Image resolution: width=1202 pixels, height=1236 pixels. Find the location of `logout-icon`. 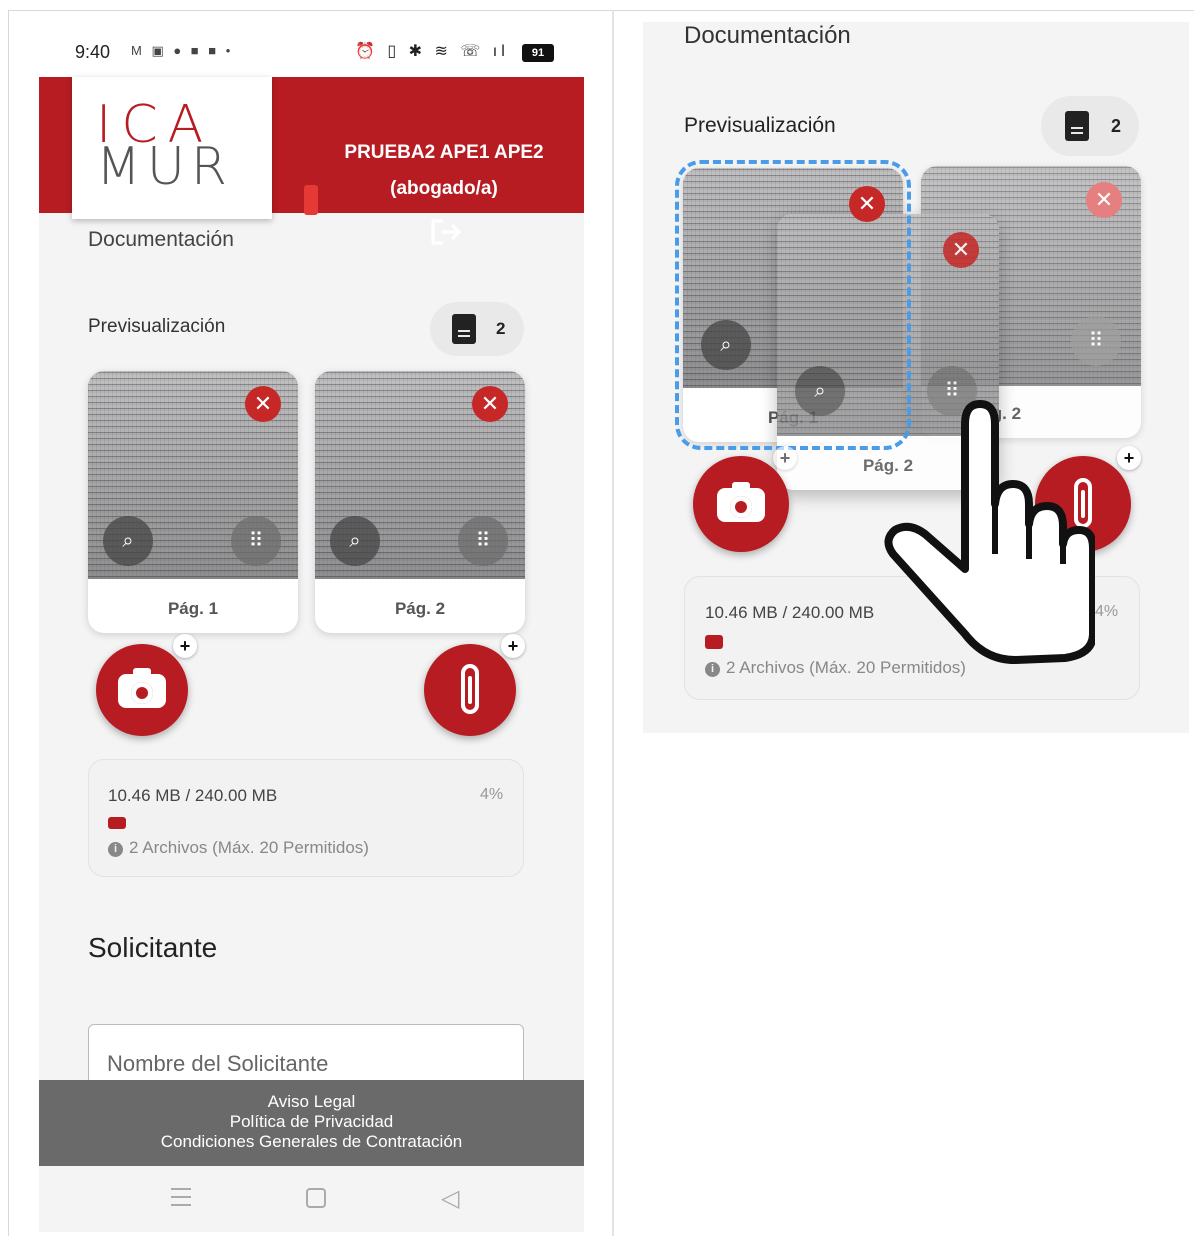

logout-icon is located at coordinates (446, 232).